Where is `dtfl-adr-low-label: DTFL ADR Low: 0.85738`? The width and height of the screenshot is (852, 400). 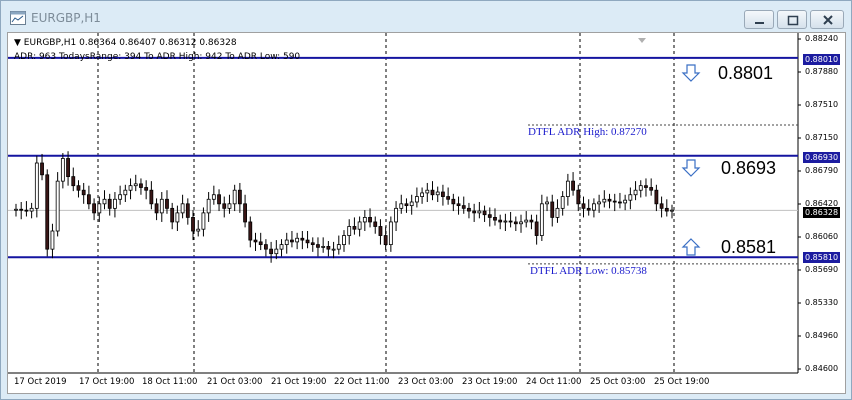
dtfl-adr-low-label: DTFL ADR Low: 0.85738 is located at coordinates (588, 271).